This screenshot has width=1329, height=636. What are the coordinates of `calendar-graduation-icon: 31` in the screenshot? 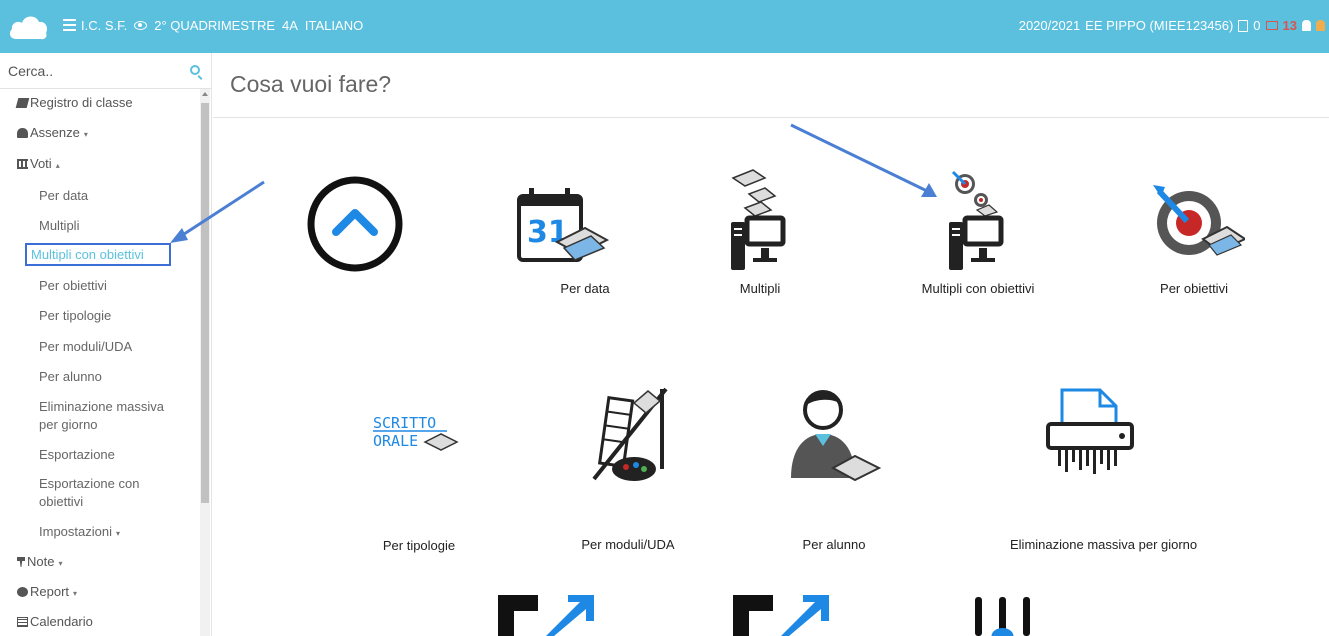 It's located at (563, 225).